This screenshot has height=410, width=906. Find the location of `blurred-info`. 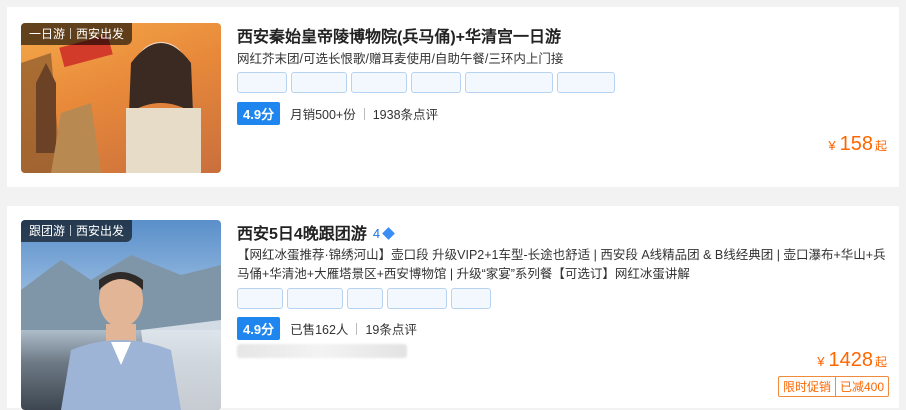

blurred-info is located at coordinates (322, 351).